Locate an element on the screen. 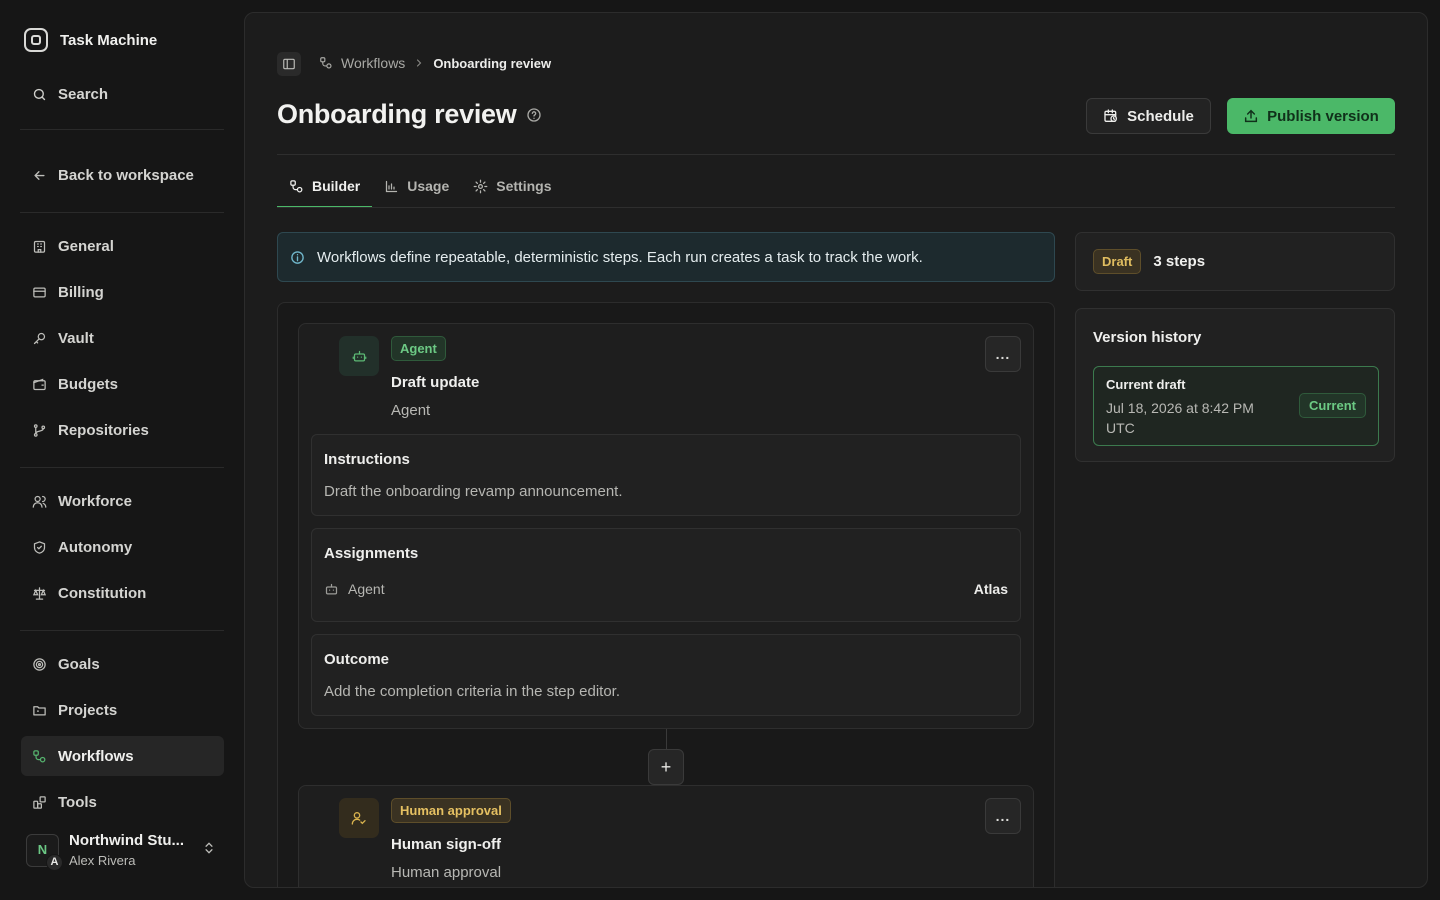 The image size is (1440, 900). sidebar-item-label: Goals is located at coordinates (79, 664).